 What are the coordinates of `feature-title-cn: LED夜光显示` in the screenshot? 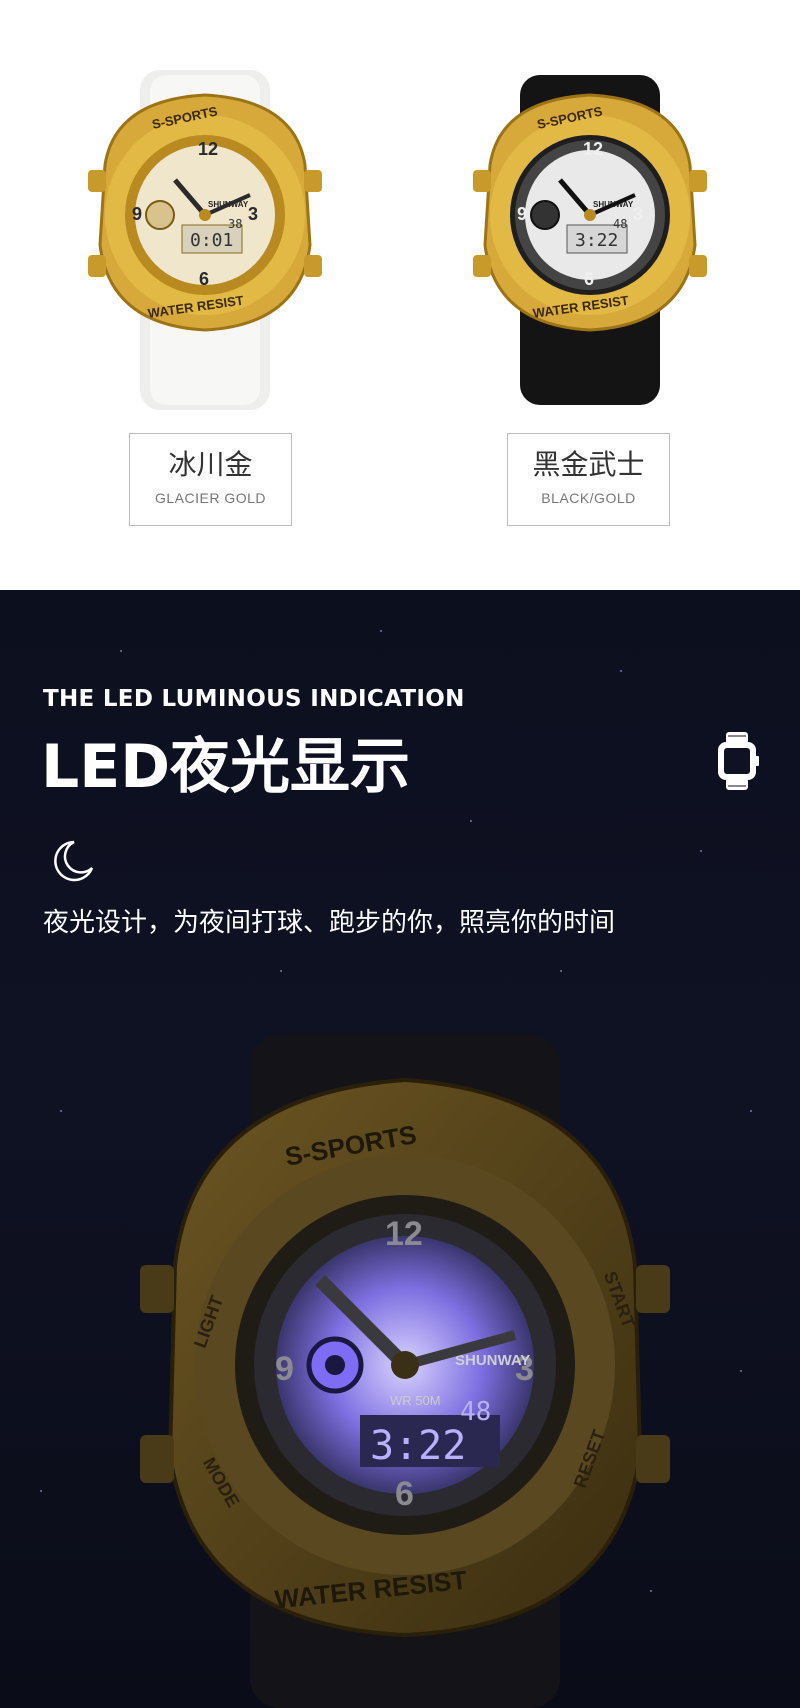 It's located at (226, 767).